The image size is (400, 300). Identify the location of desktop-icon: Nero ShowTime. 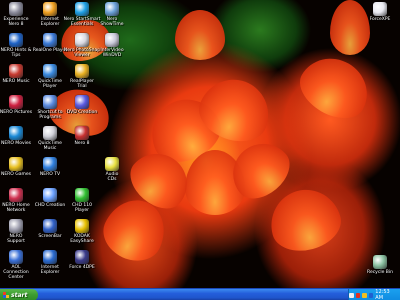
(112, 14).